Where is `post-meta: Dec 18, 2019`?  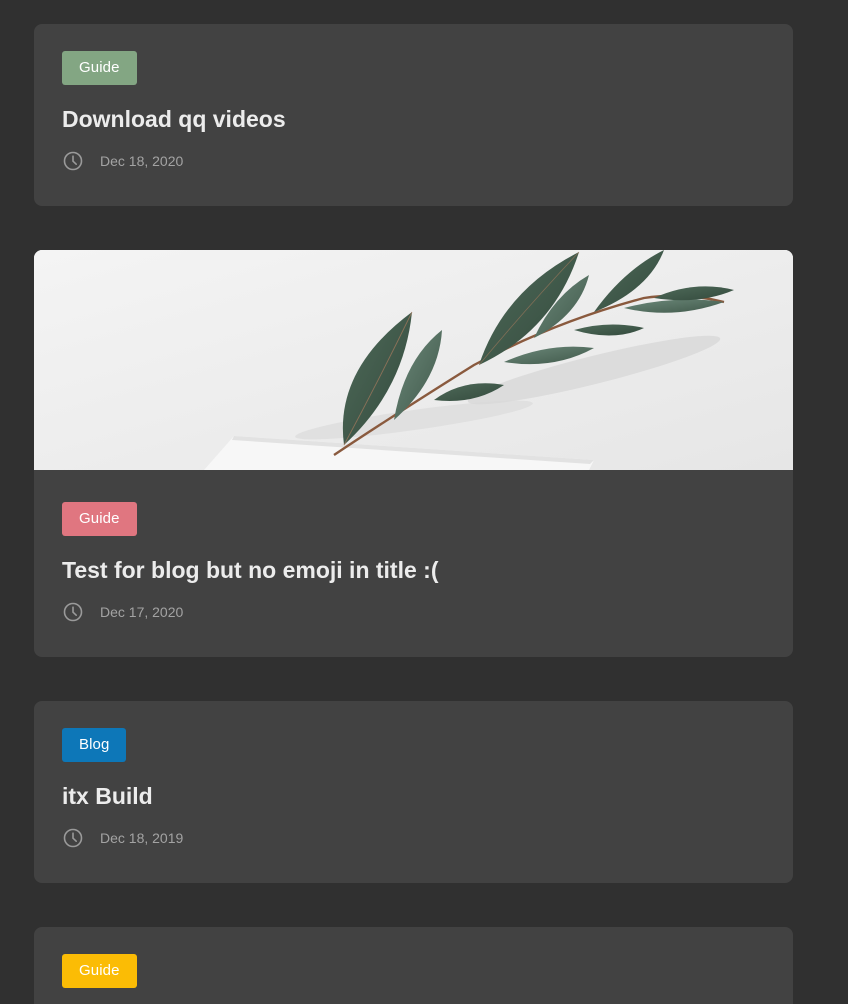 post-meta: Dec 18, 2019 is located at coordinates (413, 838).